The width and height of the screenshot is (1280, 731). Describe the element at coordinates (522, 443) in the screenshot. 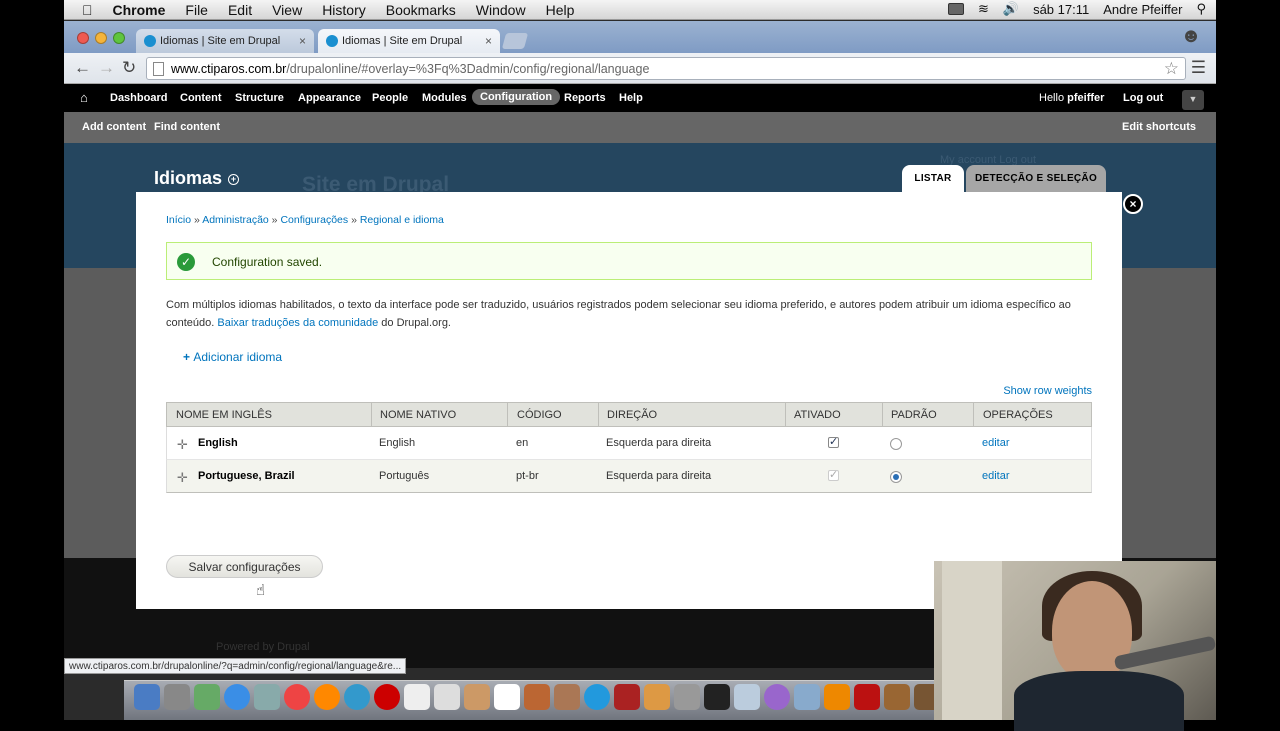

I see `cell-code: en` at that location.